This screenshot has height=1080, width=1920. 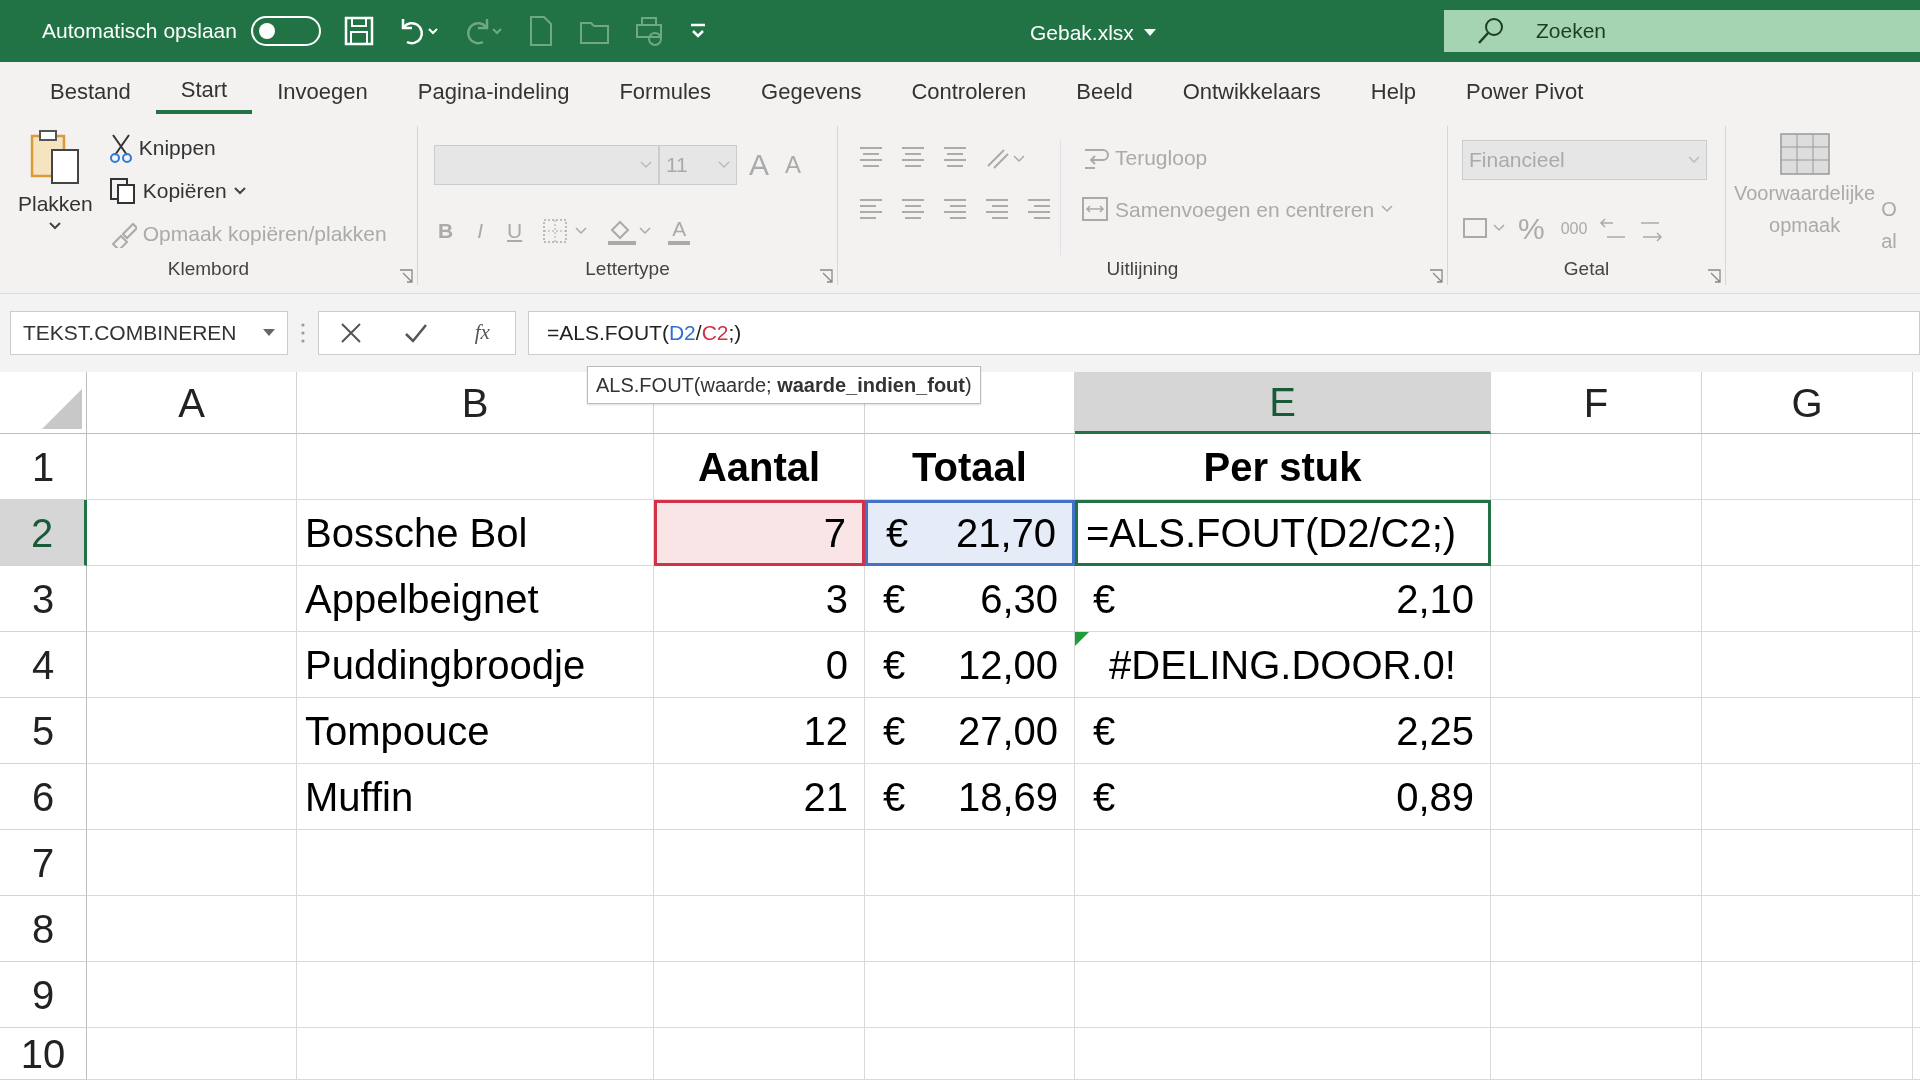 What do you see at coordinates (1283, 467) in the screenshot?
I see `table-cell: Per stuk` at bounding box center [1283, 467].